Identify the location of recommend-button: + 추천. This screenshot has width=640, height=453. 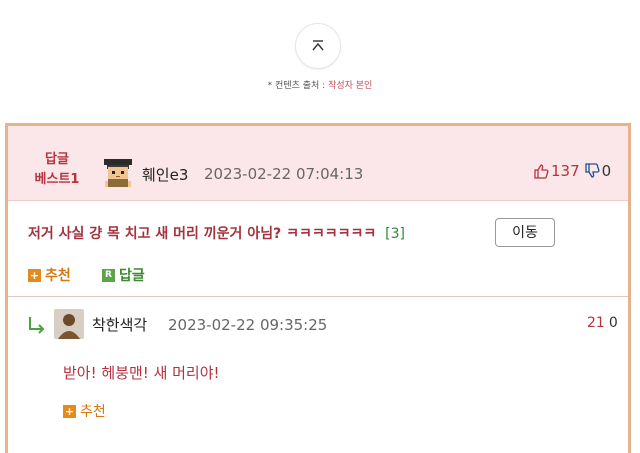
(49, 275).